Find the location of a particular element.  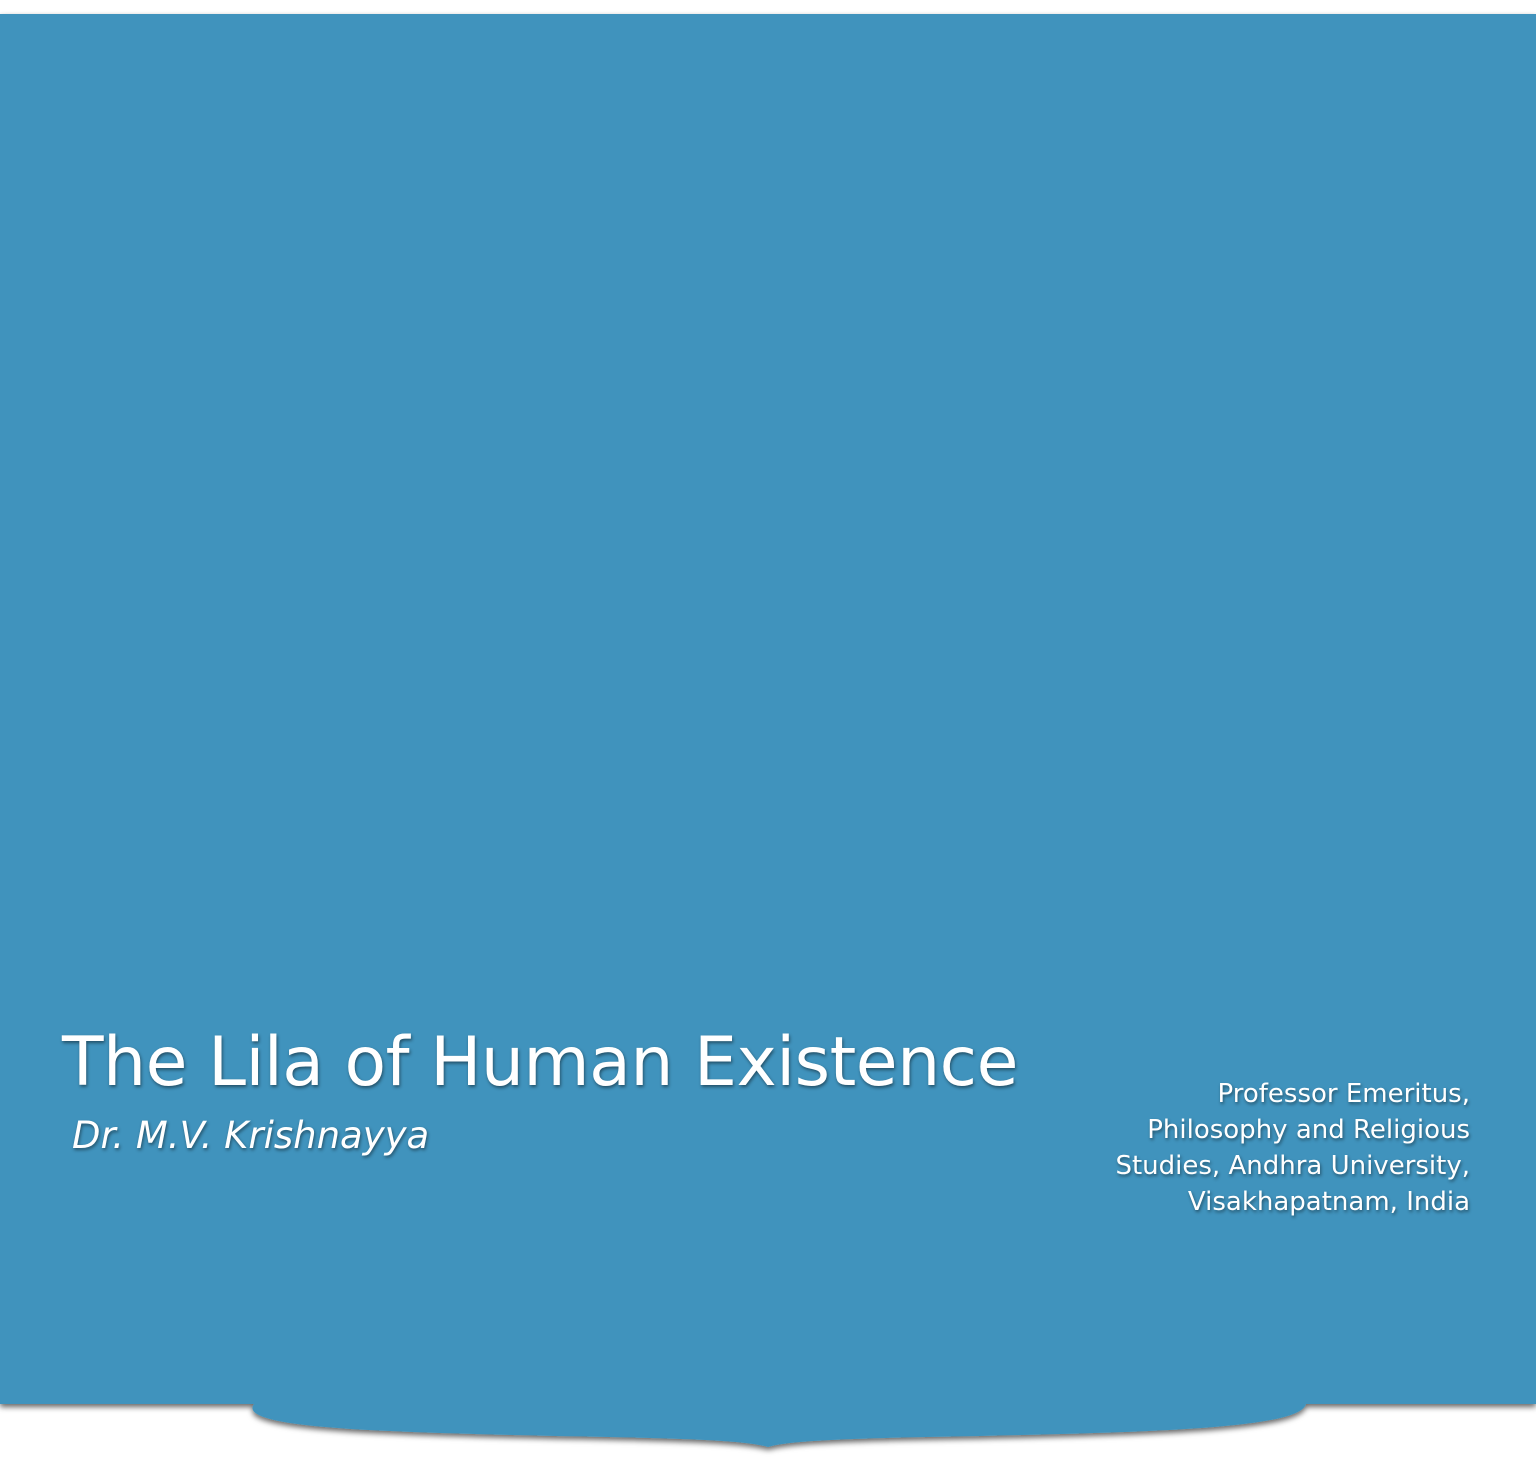

affiliation-line: Professor Emeritus, is located at coordinates (1344, 1094).